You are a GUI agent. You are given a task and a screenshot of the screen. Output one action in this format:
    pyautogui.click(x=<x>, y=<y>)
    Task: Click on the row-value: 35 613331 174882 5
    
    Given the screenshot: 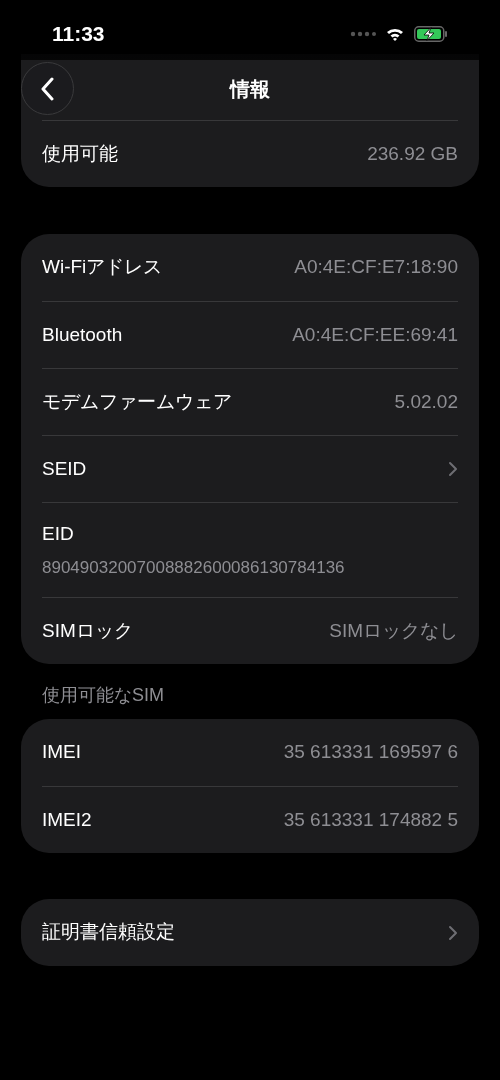 What is the action you would take?
    pyautogui.click(x=370, y=819)
    